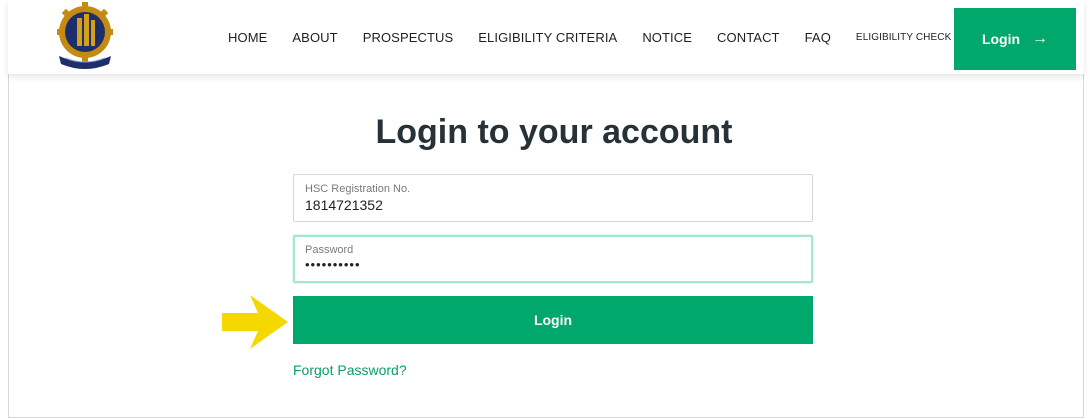  Describe the element at coordinates (358, 189) in the screenshot. I see `registration-label: HSC Registration No.` at that location.